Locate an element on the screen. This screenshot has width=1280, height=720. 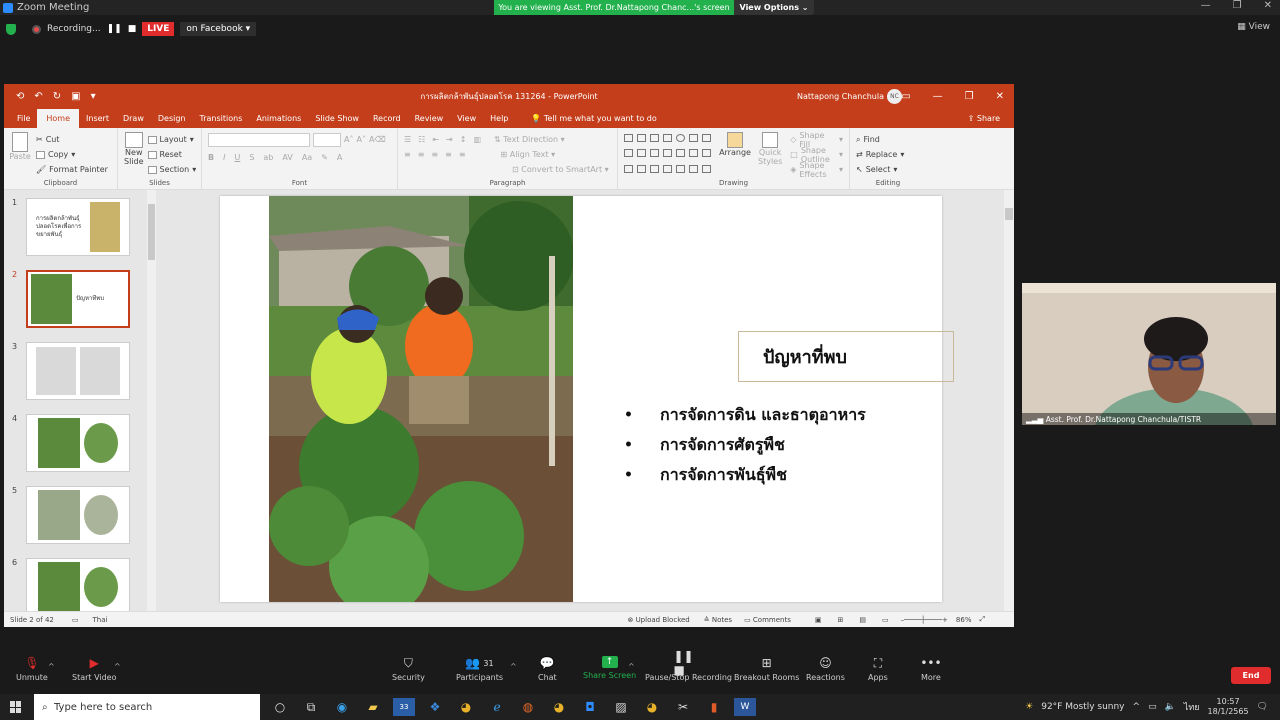
thumbnail-slide-4: 4 is located at coordinates (71, 443).